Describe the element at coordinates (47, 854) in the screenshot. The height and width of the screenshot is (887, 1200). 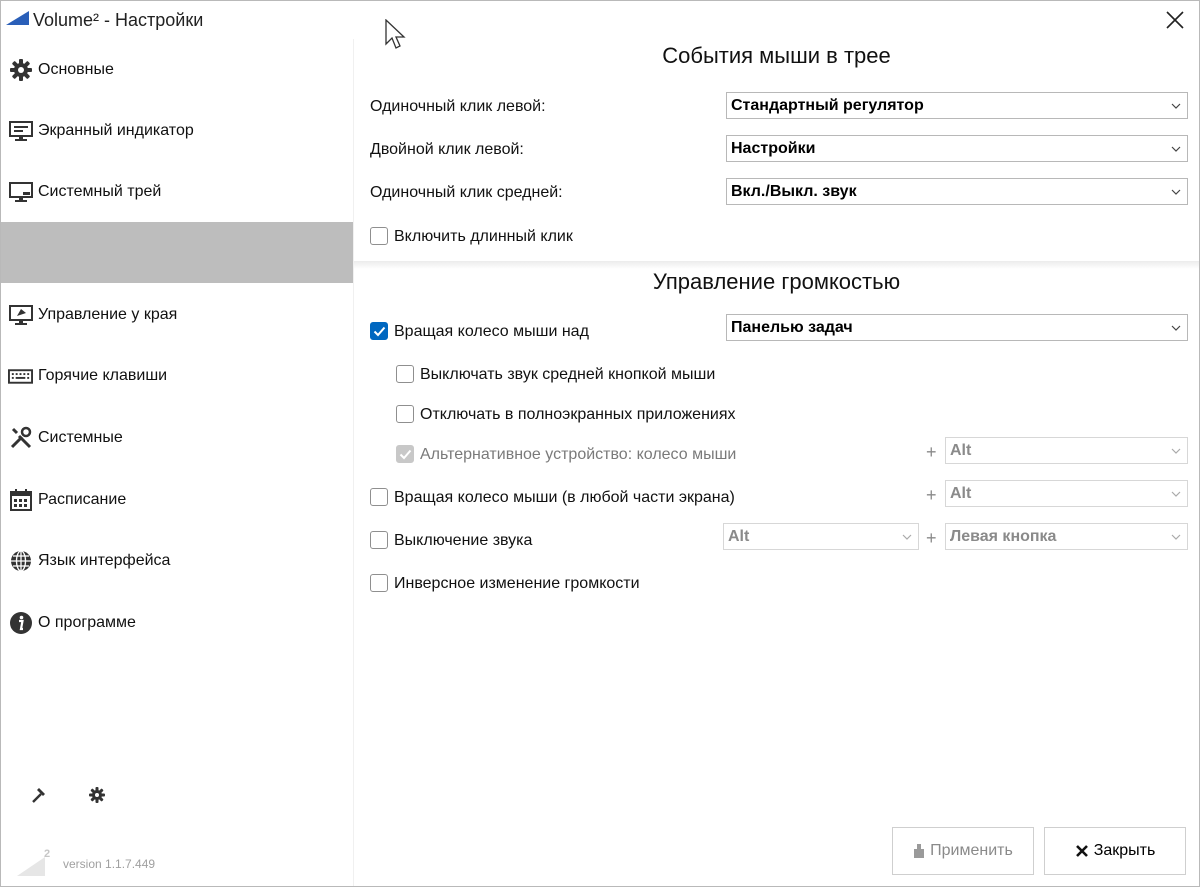
I see `svg-text: 2` at that location.